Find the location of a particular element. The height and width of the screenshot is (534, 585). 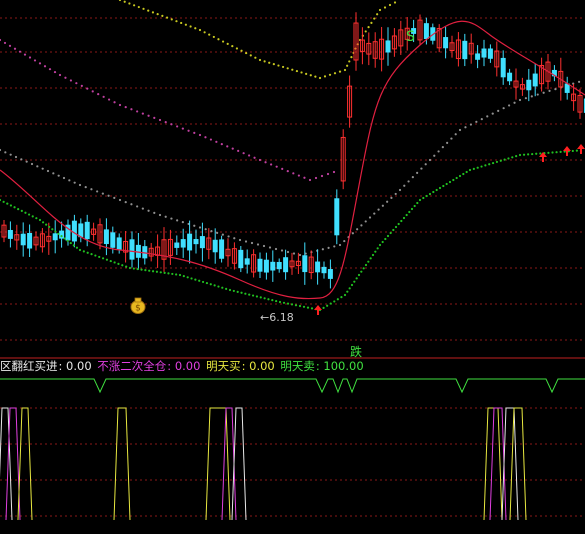

buy-arrow is located at coordinates (567, 151).